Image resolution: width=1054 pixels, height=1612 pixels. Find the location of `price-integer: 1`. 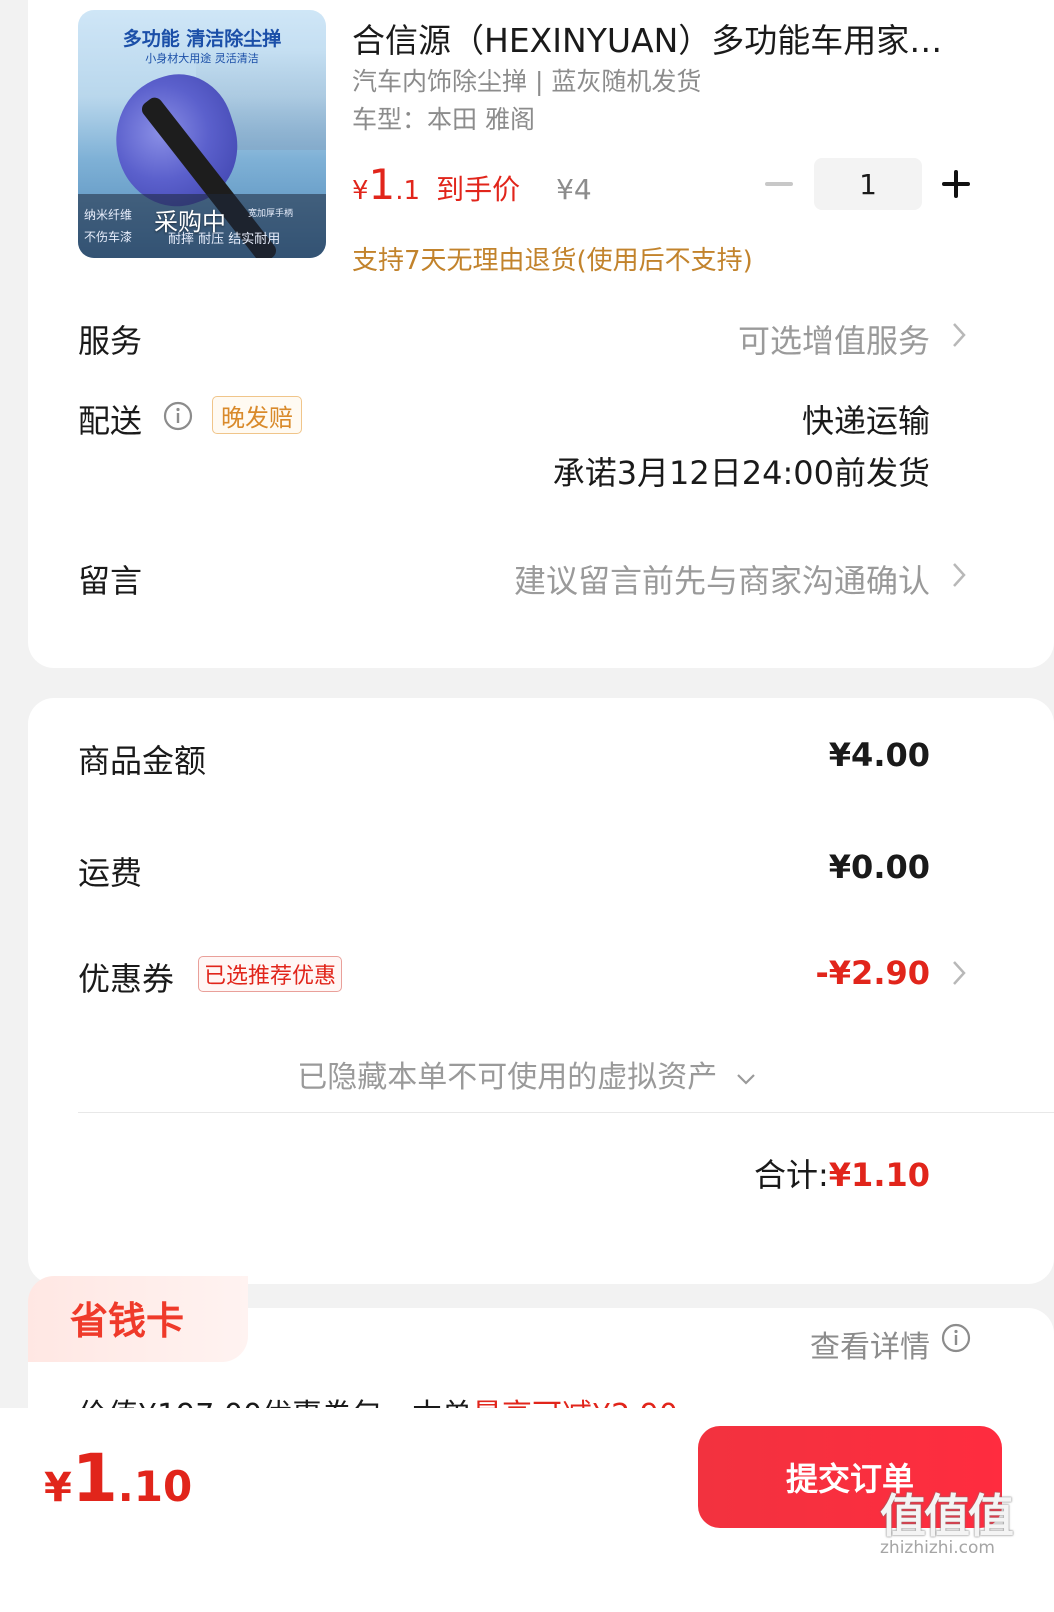

price-integer: 1 is located at coordinates (382, 184).